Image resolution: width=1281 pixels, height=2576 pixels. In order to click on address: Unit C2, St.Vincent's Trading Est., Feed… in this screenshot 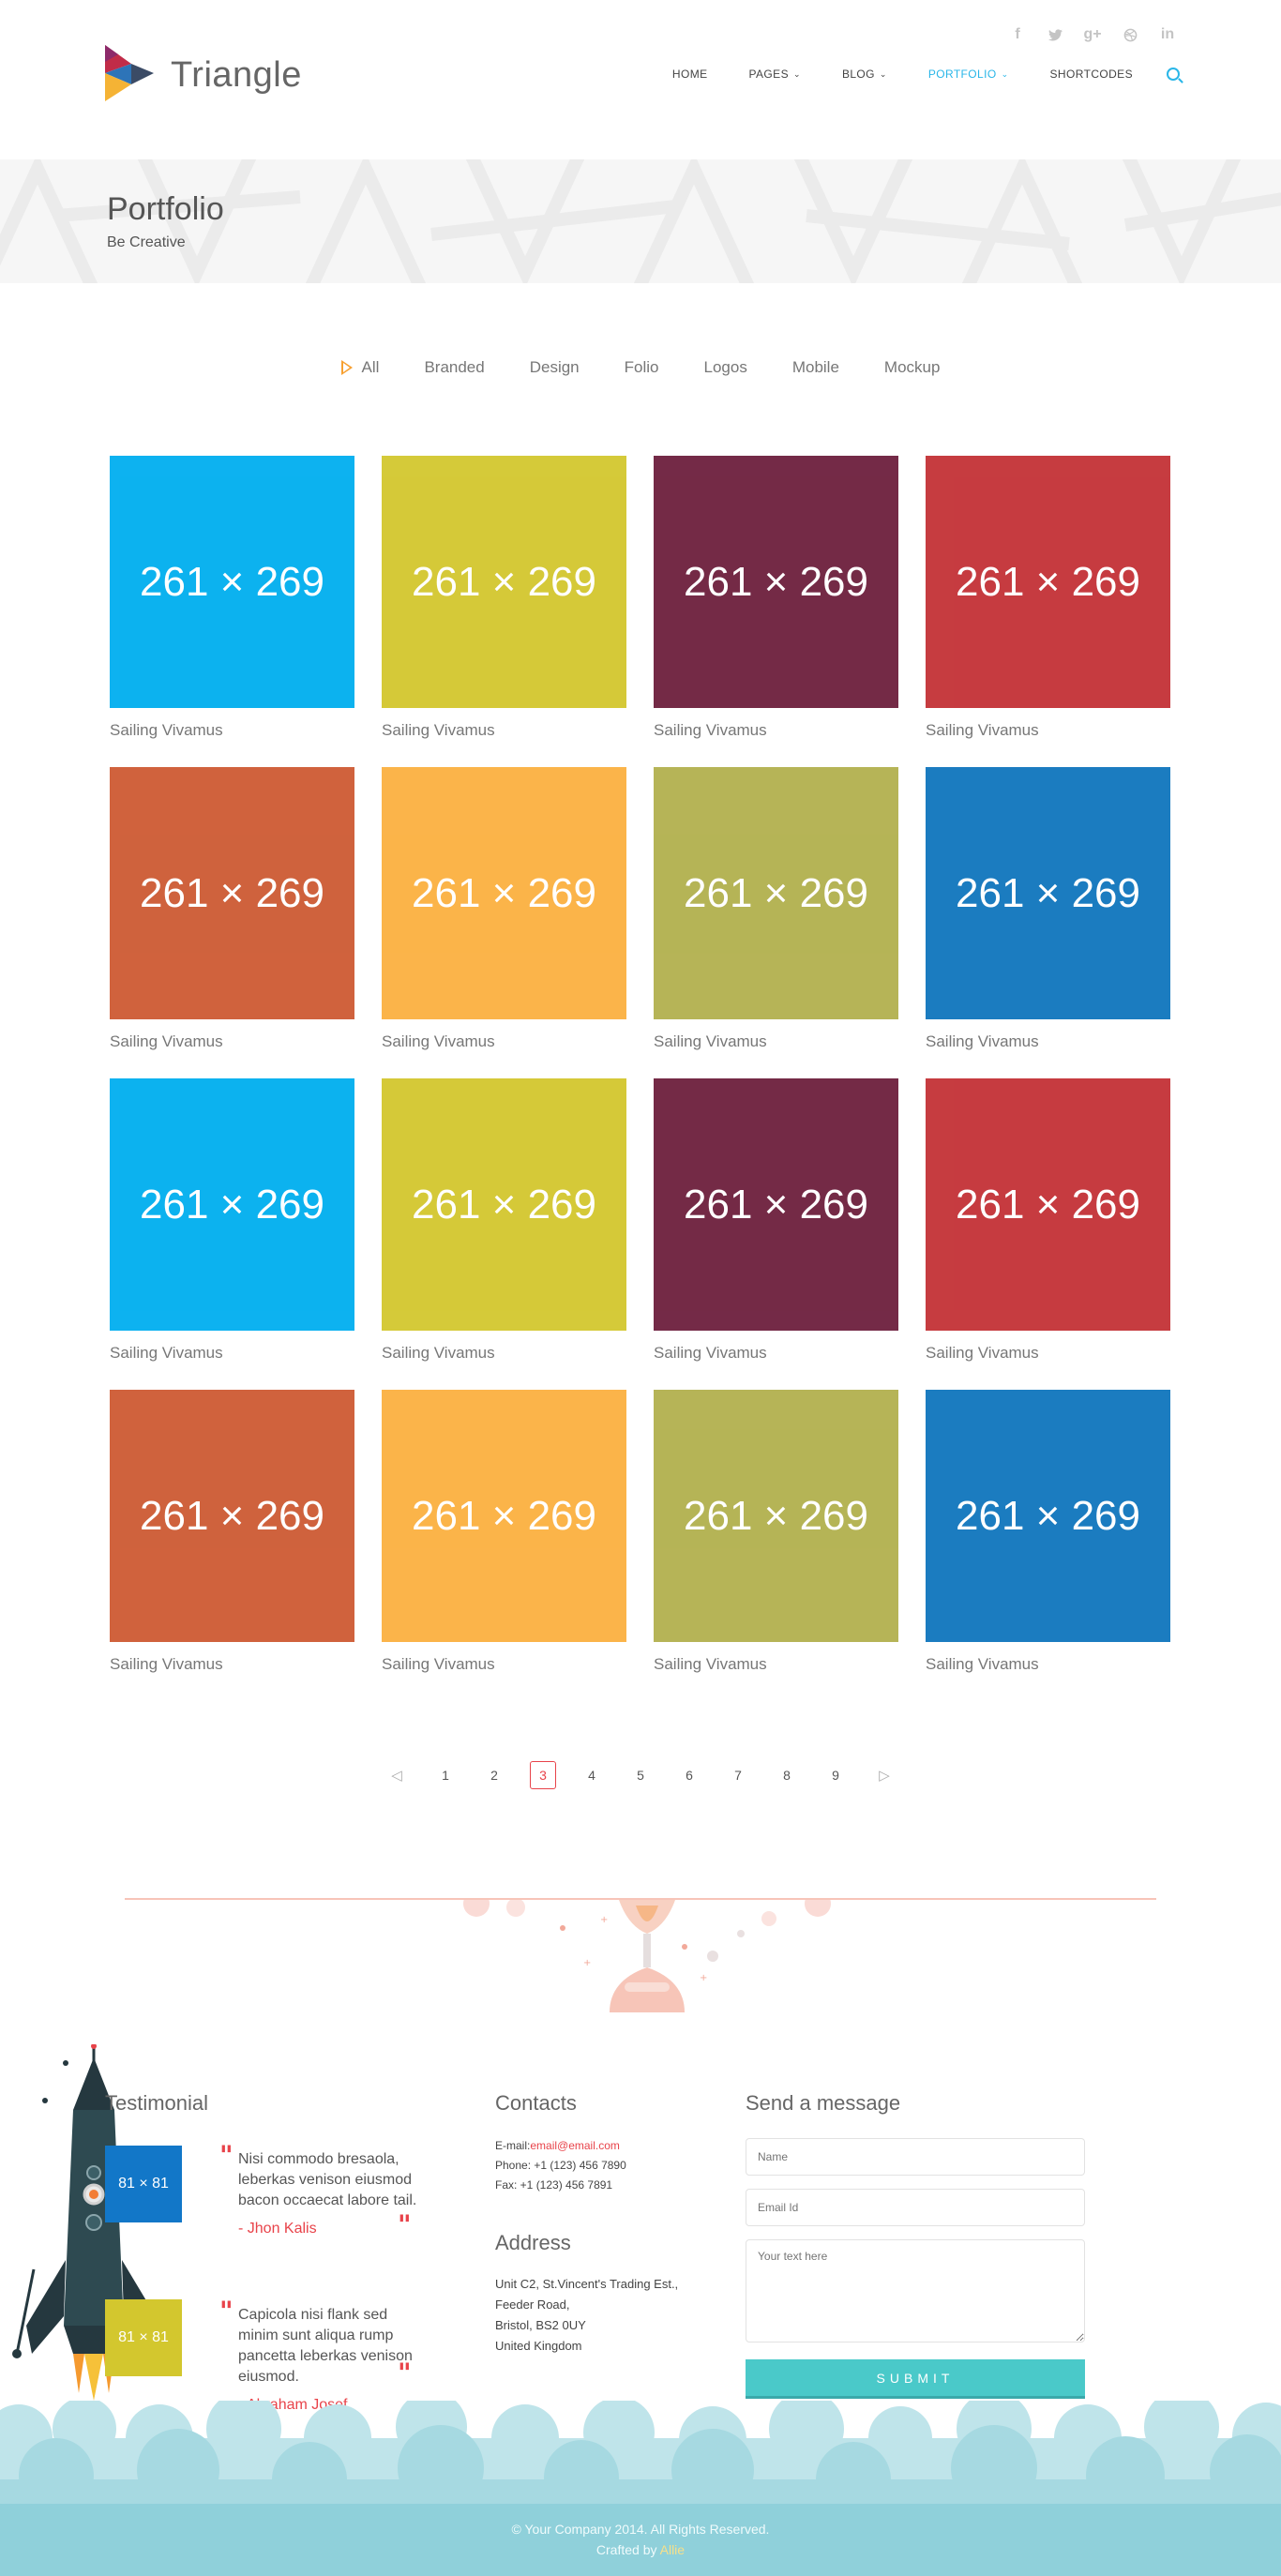, I will do `click(587, 2315)`.